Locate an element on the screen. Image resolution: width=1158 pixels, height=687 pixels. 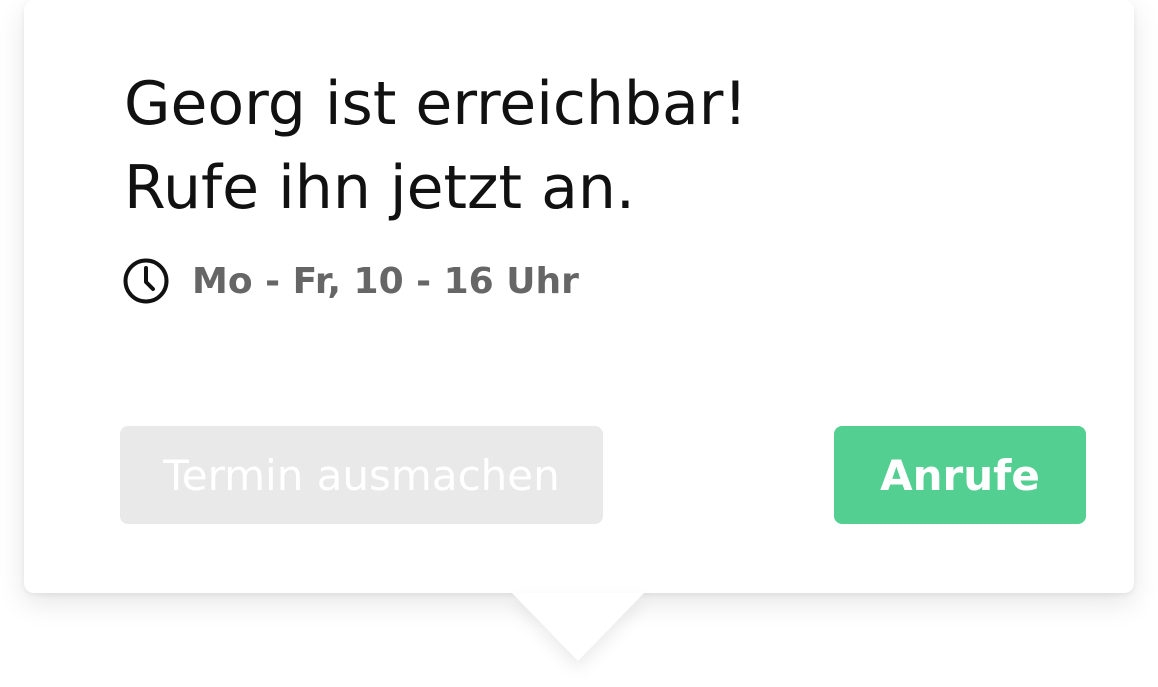
office-hours: Mo - Fr, 10 - 16 Uhr is located at coordinates (350, 281).